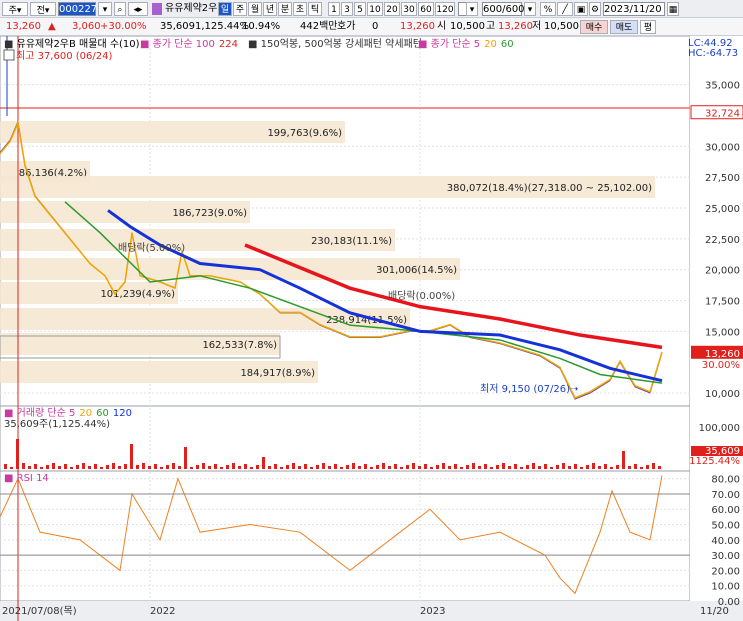  Describe the element at coordinates (277, 373) in the screenshot. I see `profile-label: 184,917(8.9%)` at that location.